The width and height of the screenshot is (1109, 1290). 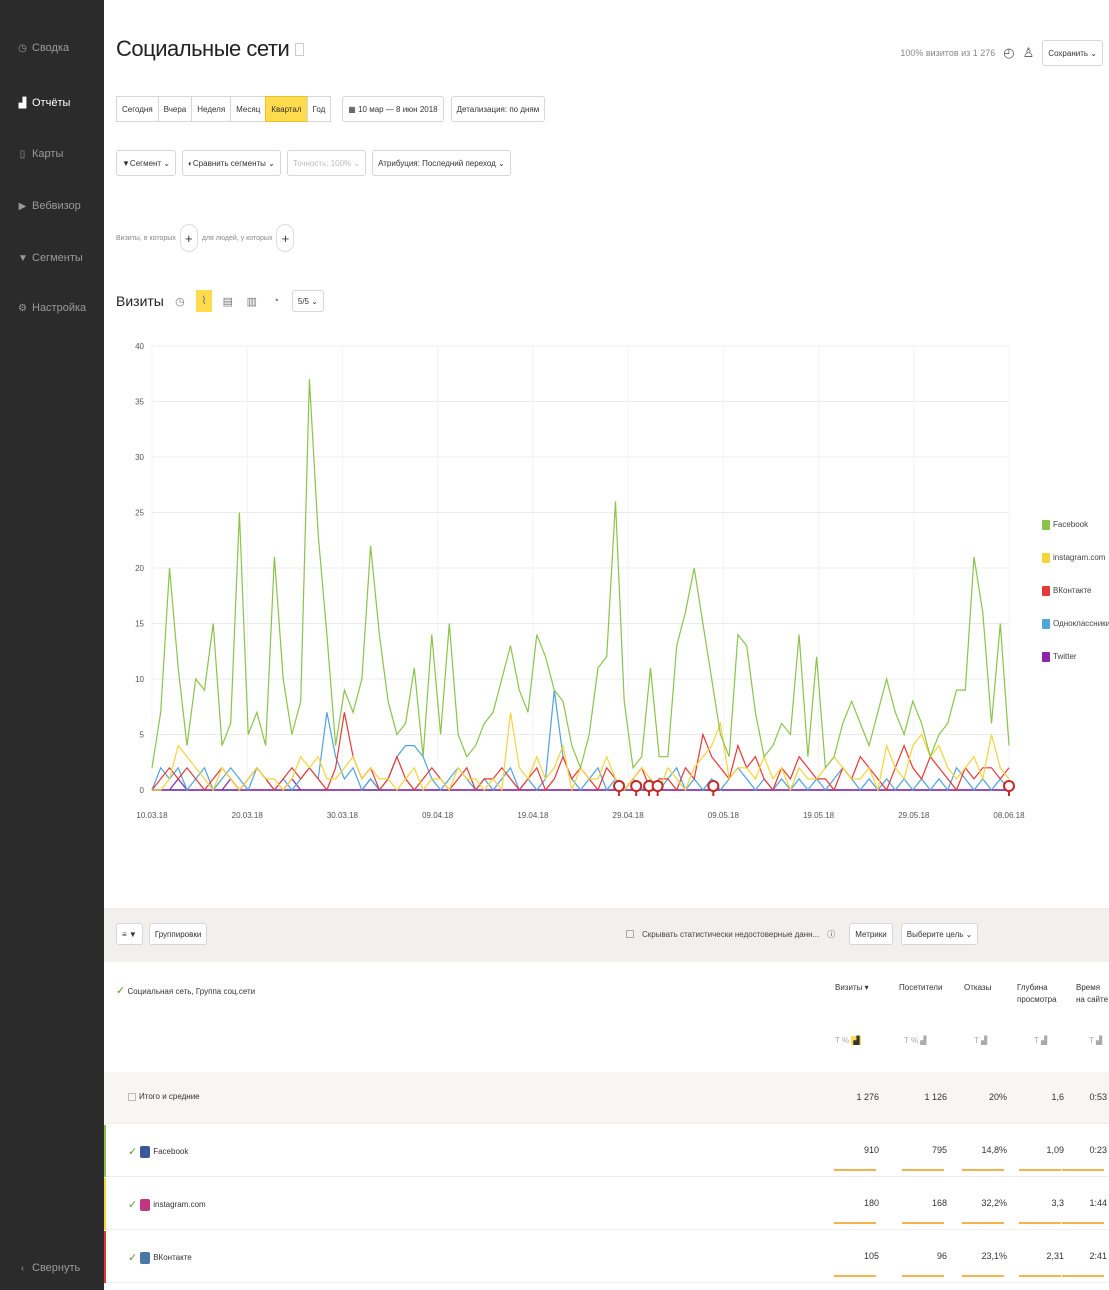 I want to click on cell-visits: 1 276, so click(x=867, y=1097).